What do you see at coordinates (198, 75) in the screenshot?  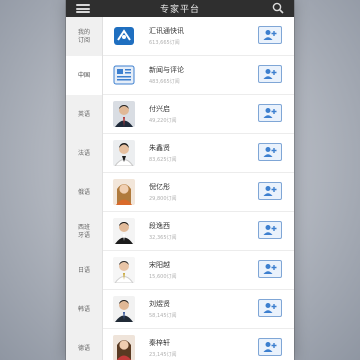 I see `list-item: 新闻与评论 483,665订阅` at bounding box center [198, 75].